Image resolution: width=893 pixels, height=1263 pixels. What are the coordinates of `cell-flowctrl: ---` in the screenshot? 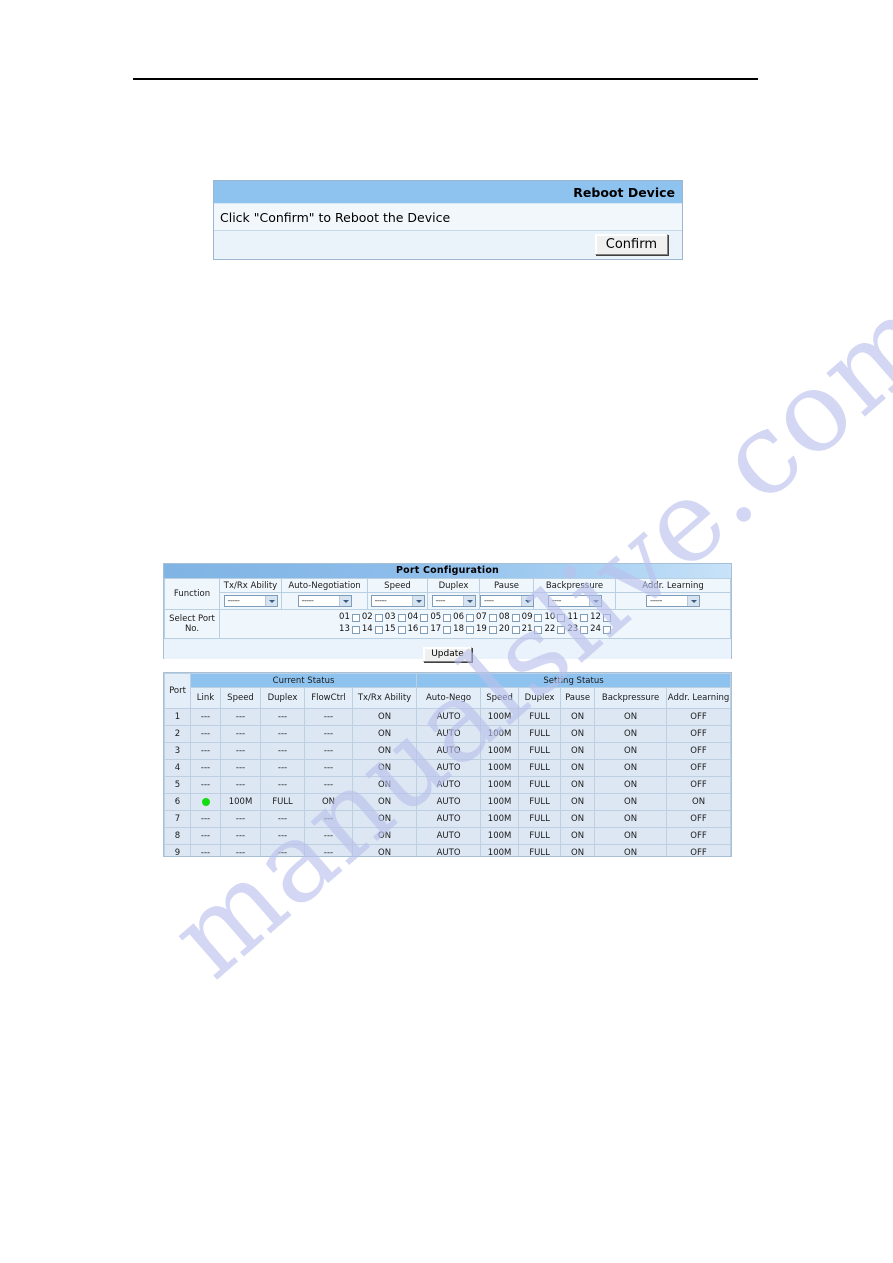 It's located at (328, 734).